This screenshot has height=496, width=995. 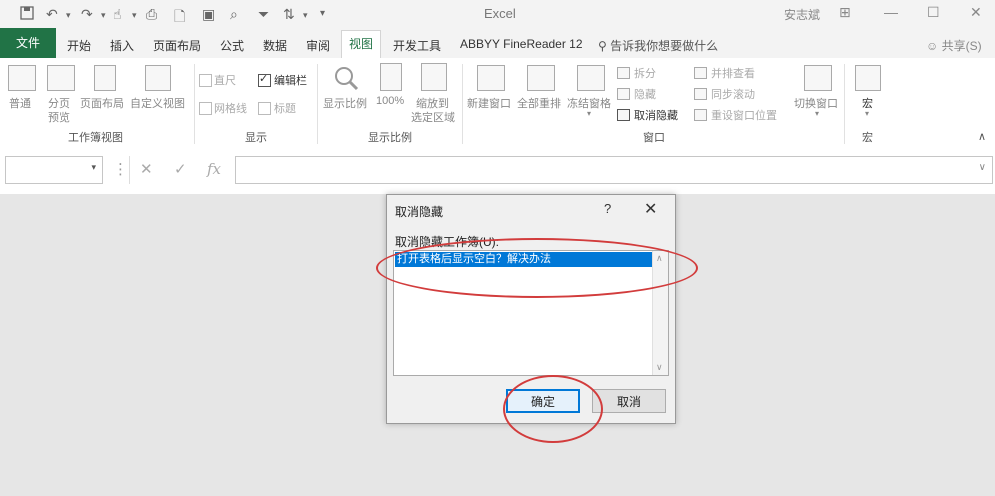 I want to click on expand-formula-icon: ∨, so click(x=982, y=167).